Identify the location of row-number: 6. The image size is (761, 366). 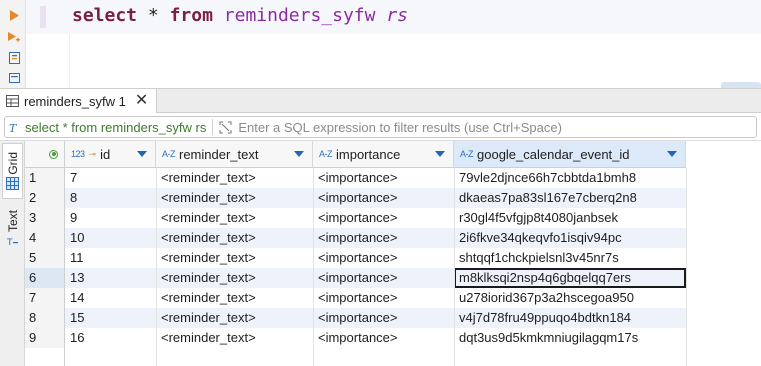
(45, 278).